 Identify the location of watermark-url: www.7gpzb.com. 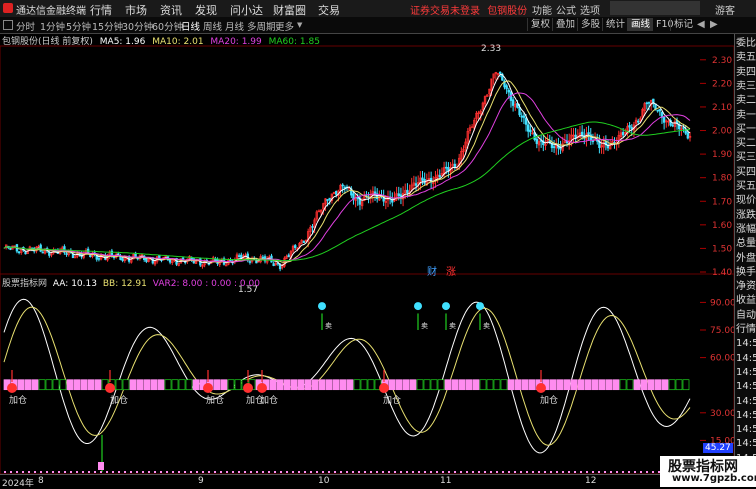
(714, 478).